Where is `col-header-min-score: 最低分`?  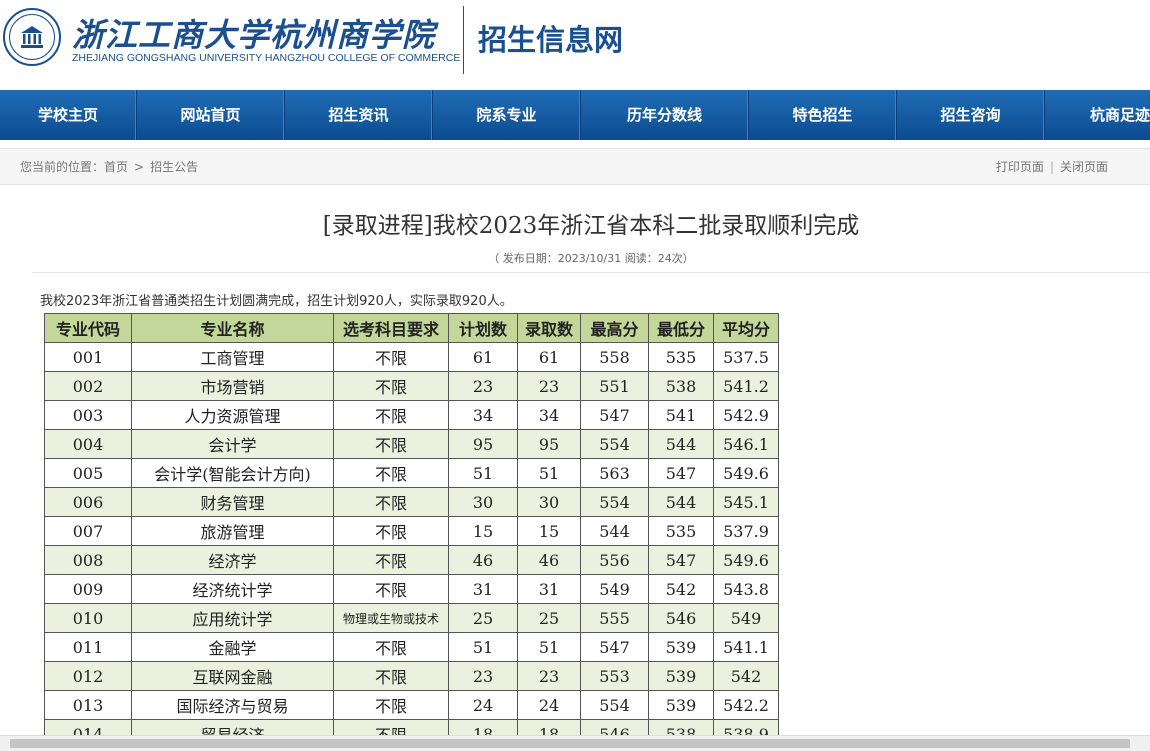 col-header-min-score: 最低分 is located at coordinates (681, 328).